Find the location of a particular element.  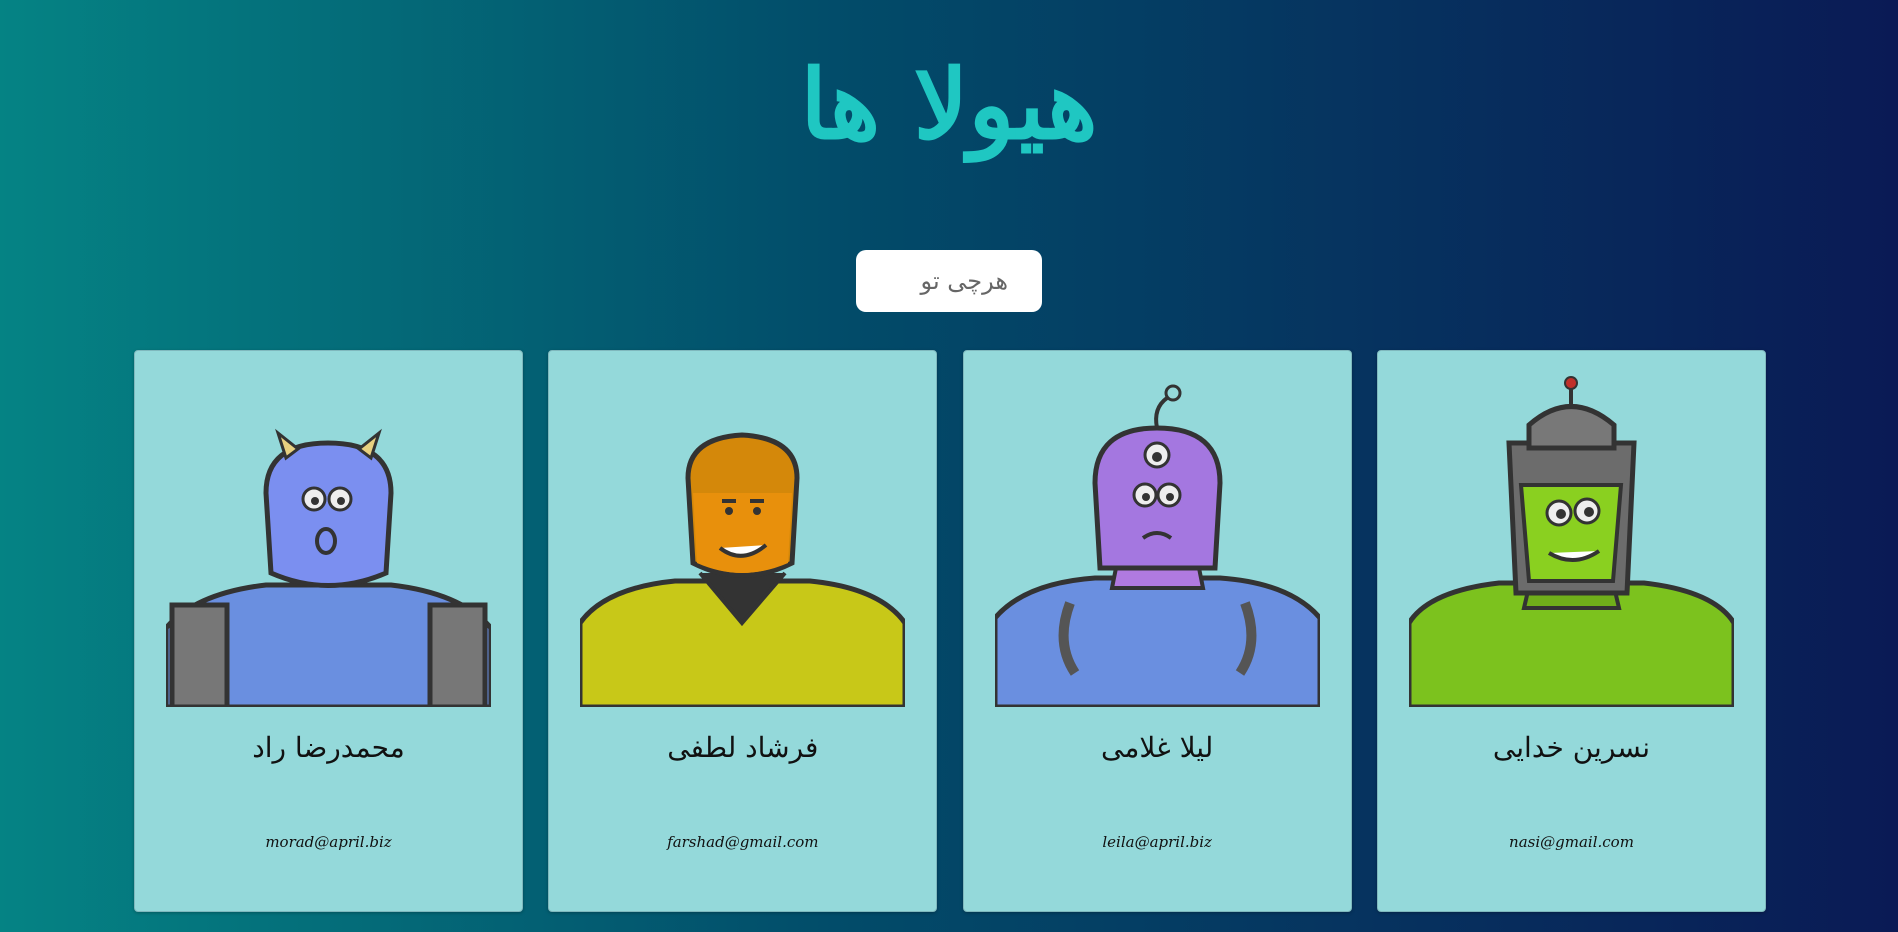

monster-email: nasi@gmail.com is located at coordinates (1571, 842).